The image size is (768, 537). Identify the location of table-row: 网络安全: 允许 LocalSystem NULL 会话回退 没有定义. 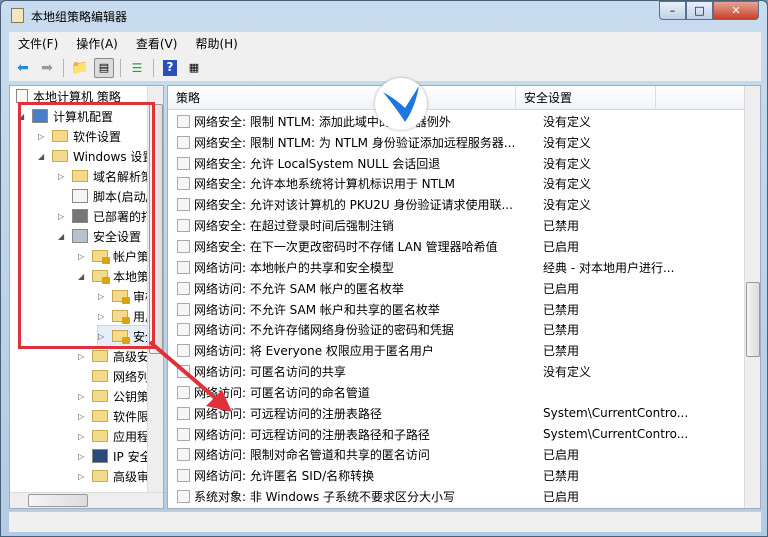
(457, 163).